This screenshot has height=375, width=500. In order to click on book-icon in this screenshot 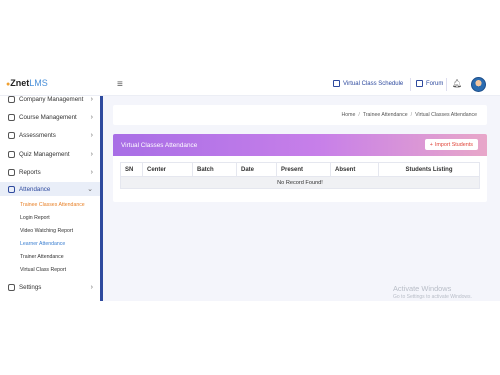, I will do `click(11, 117)`.